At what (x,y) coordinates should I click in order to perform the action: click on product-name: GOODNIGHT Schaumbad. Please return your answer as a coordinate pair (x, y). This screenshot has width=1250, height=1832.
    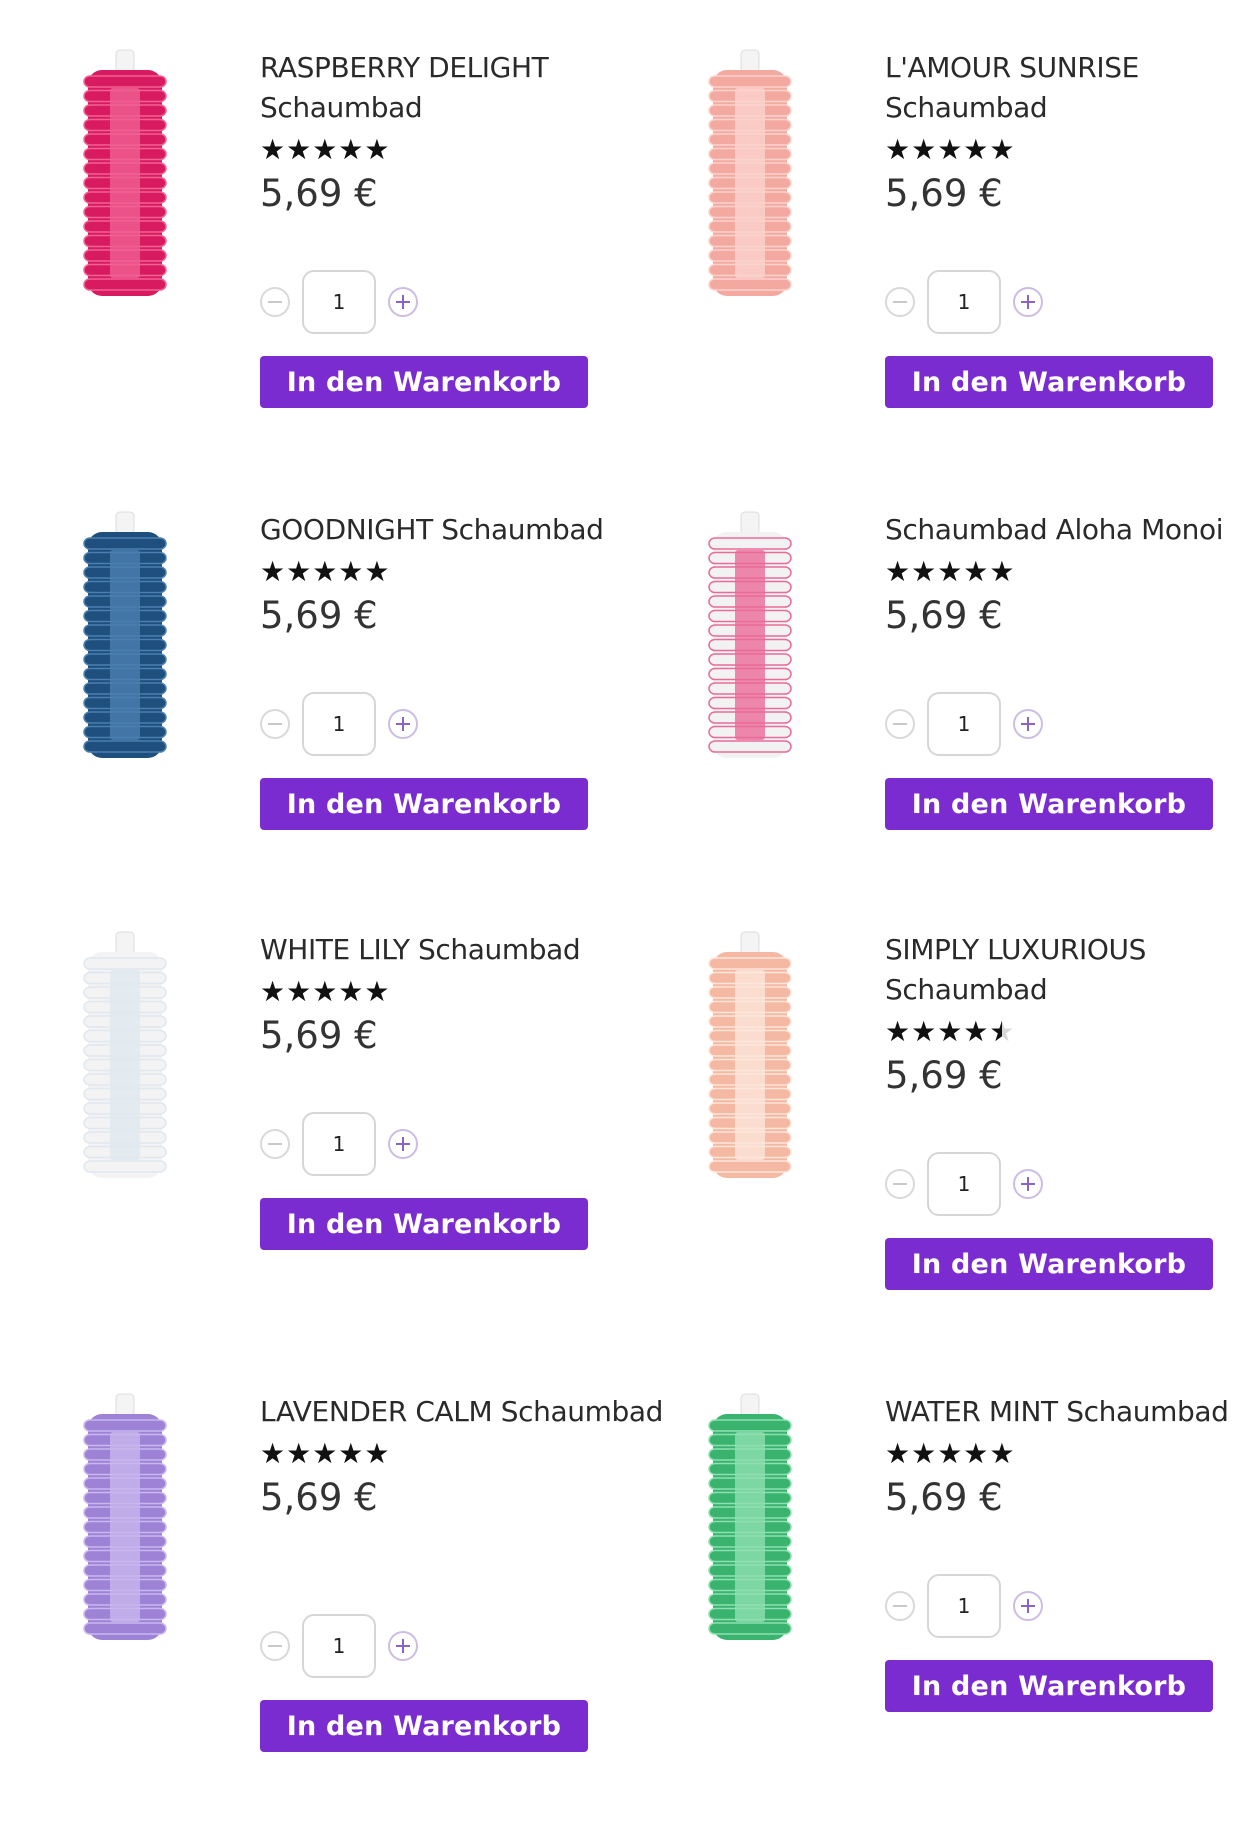
    Looking at the image, I should click on (470, 530).